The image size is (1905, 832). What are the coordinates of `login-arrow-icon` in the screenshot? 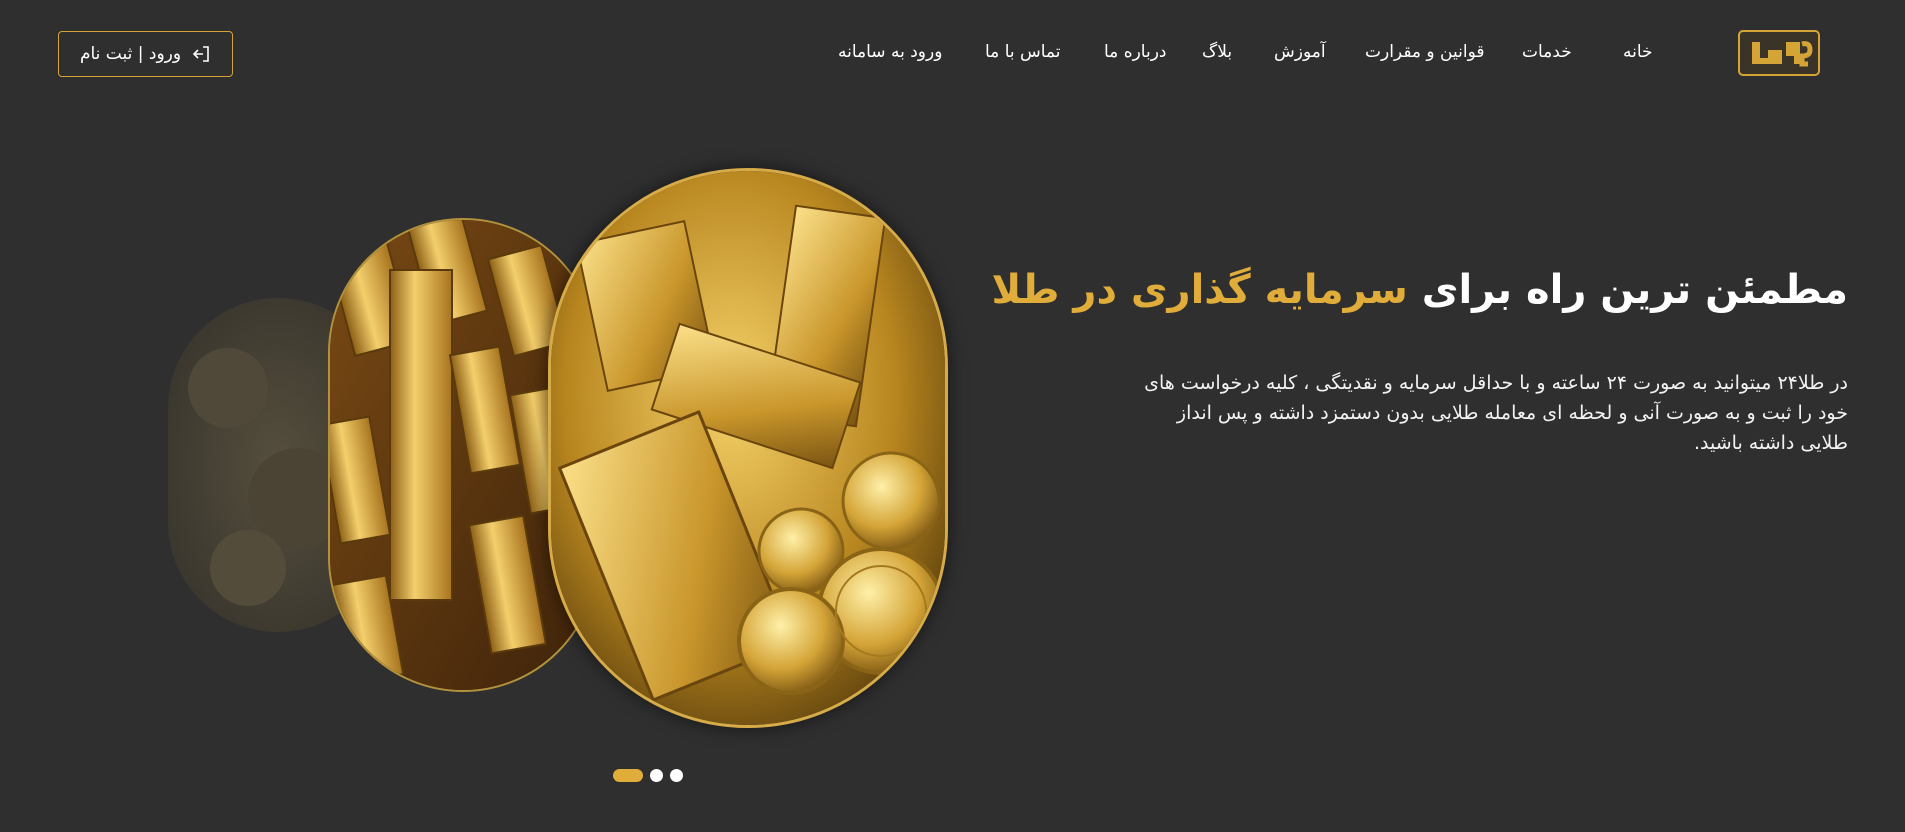 It's located at (201, 54).